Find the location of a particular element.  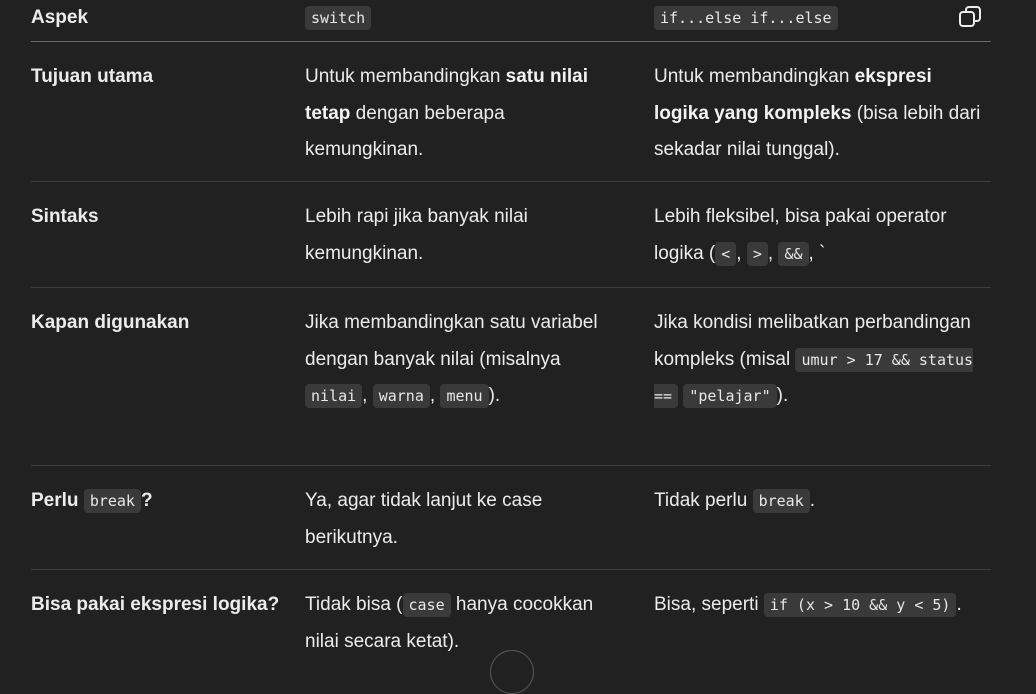

inline-code: "pelajar" is located at coordinates (730, 396).